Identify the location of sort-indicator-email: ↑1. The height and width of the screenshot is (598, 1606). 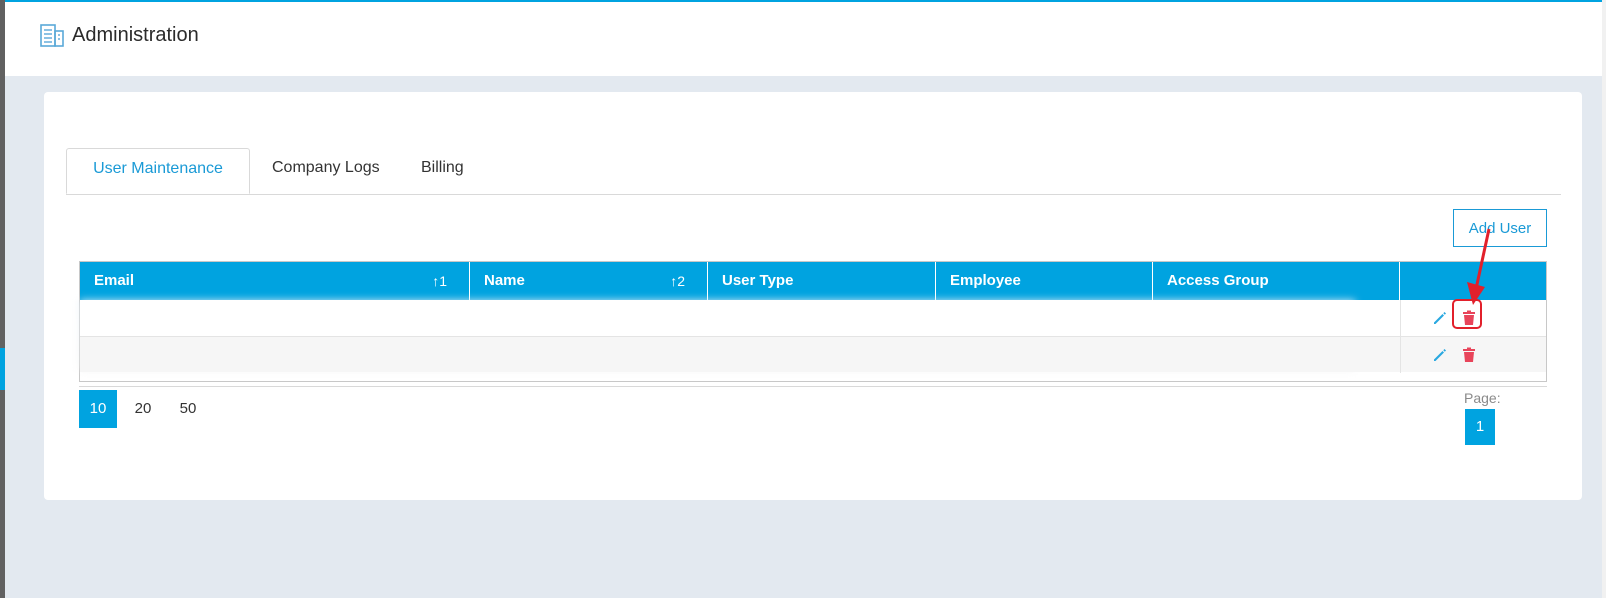
(439, 281).